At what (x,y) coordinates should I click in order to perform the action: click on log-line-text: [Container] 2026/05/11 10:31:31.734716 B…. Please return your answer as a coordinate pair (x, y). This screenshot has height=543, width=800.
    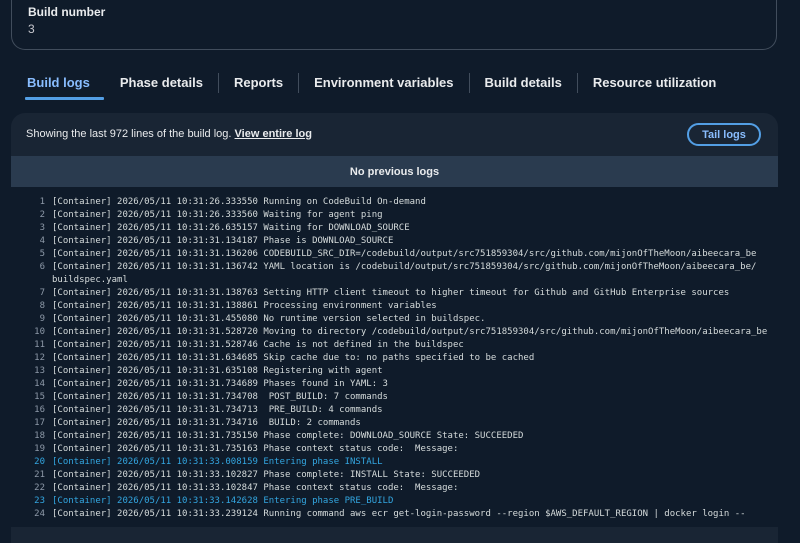
    Looking at the image, I should click on (206, 423).